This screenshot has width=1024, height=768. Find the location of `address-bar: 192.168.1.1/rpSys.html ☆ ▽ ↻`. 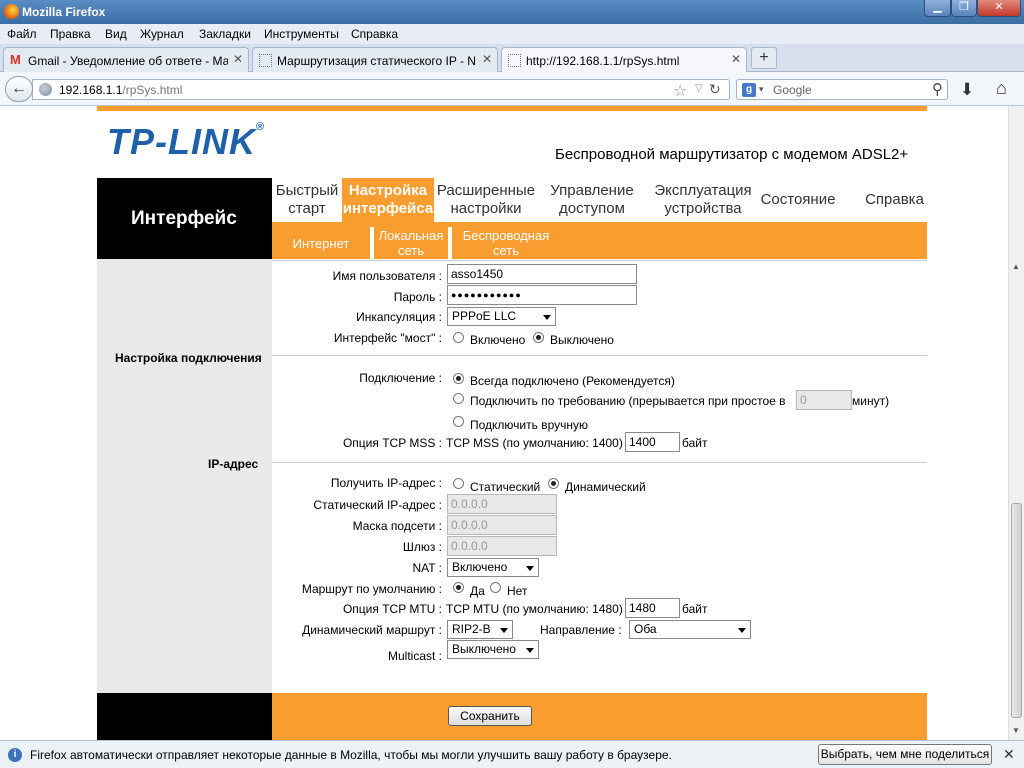

address-bar: 192.168.1.1/rpSys.html ☆ ▽ ↻ is located at coordinates (381, 89).